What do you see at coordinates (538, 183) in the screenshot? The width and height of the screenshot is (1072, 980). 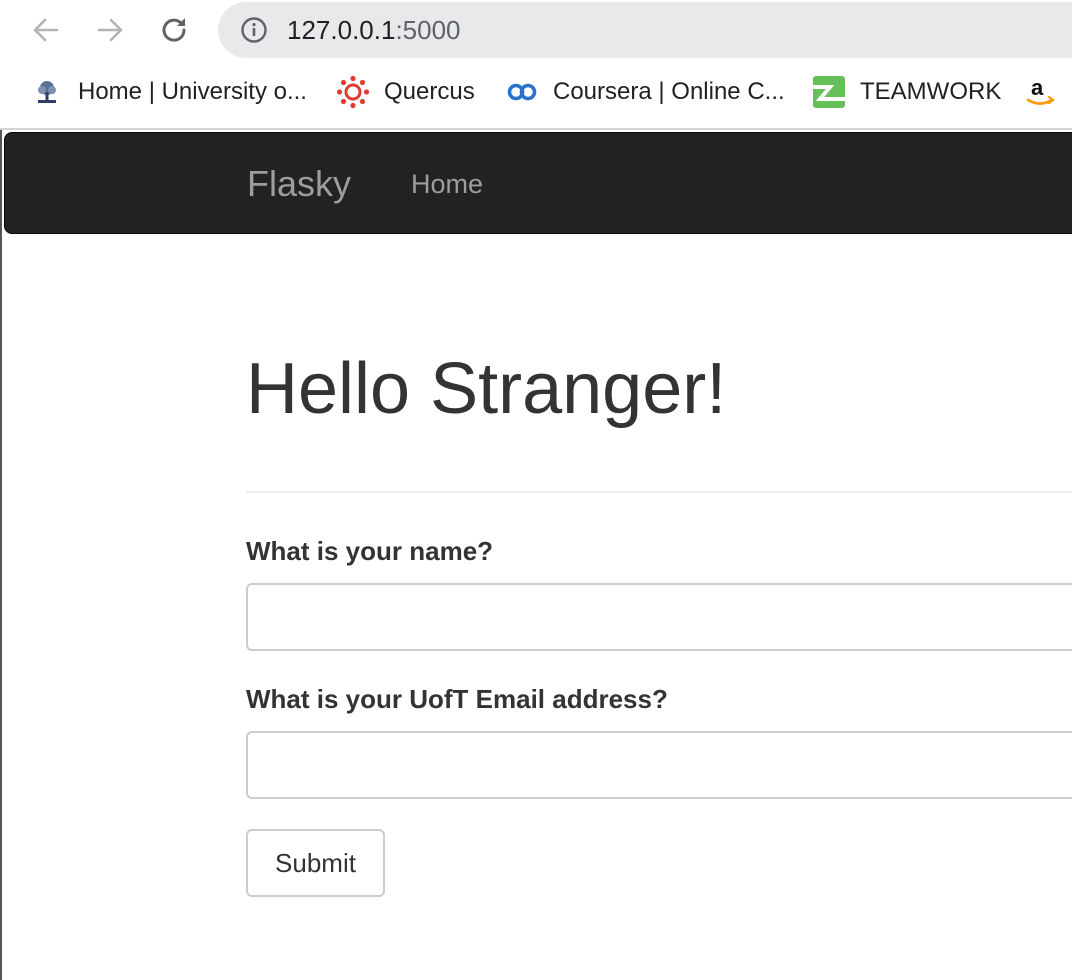 I see `navbar: Flasky Home` at bounding box center [538, 183].